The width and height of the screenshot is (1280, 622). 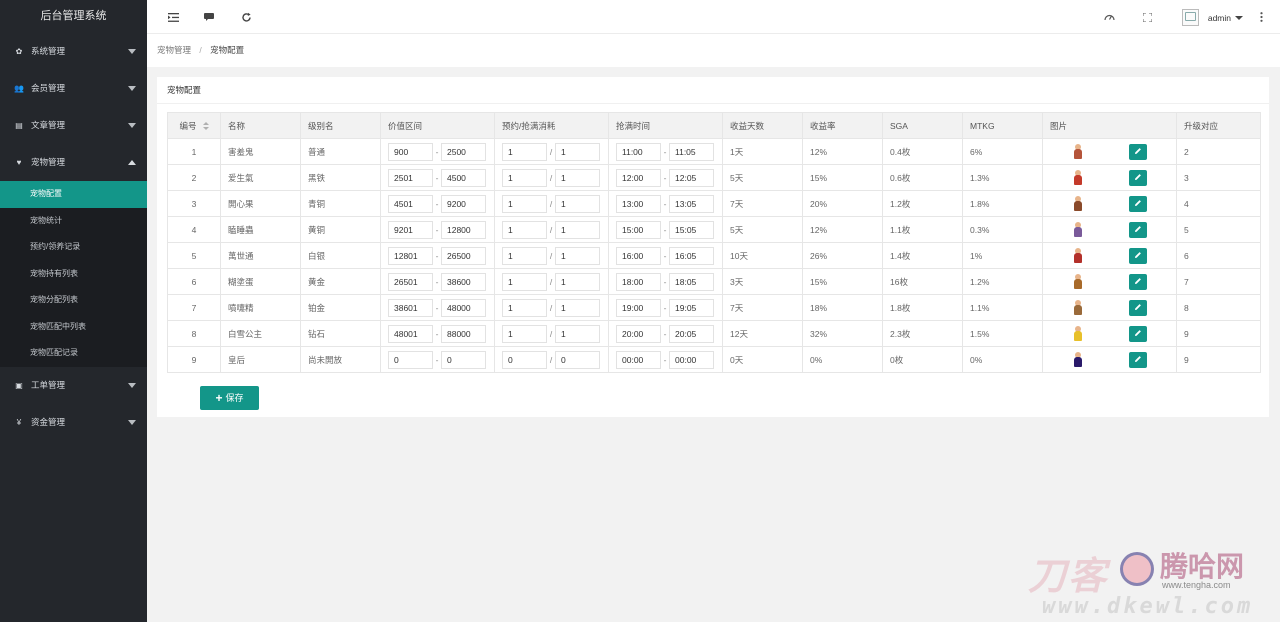 What do you see at coordinates (463, 307) in the screenshot?
I see `value-range-end-input: 48000` at bounding box center [463, 307].